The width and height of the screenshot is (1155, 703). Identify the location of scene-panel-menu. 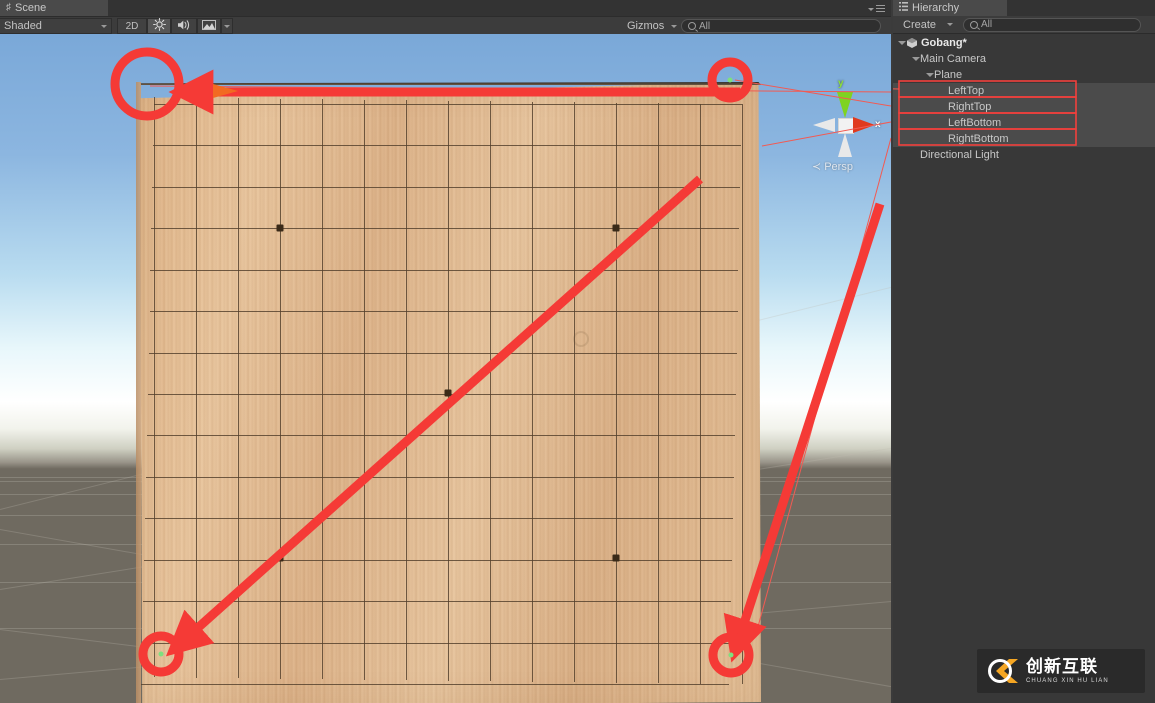
(876, 9).